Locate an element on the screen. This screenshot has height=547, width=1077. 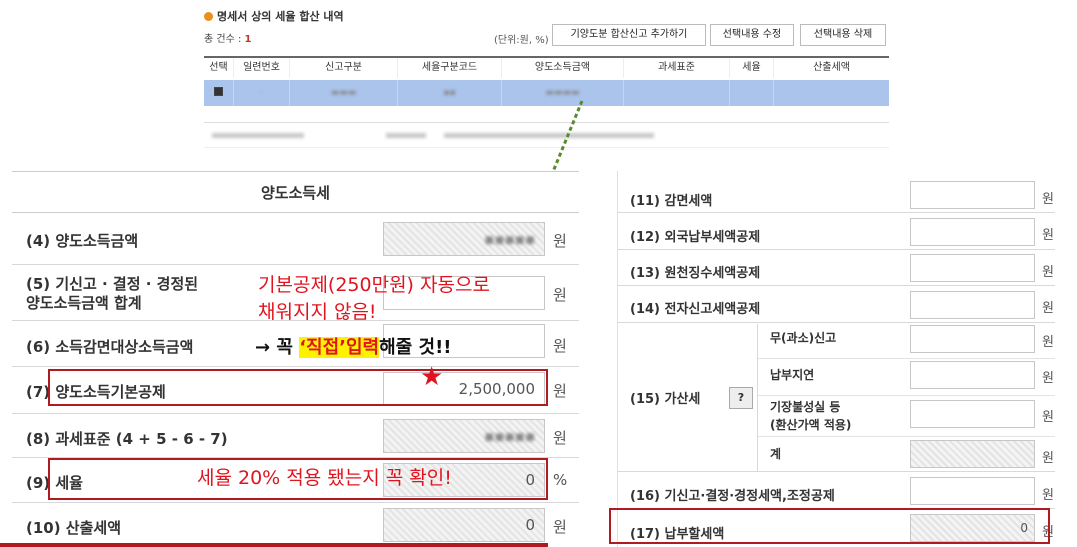
unit-percent: % is located at coordinates (560, 480).